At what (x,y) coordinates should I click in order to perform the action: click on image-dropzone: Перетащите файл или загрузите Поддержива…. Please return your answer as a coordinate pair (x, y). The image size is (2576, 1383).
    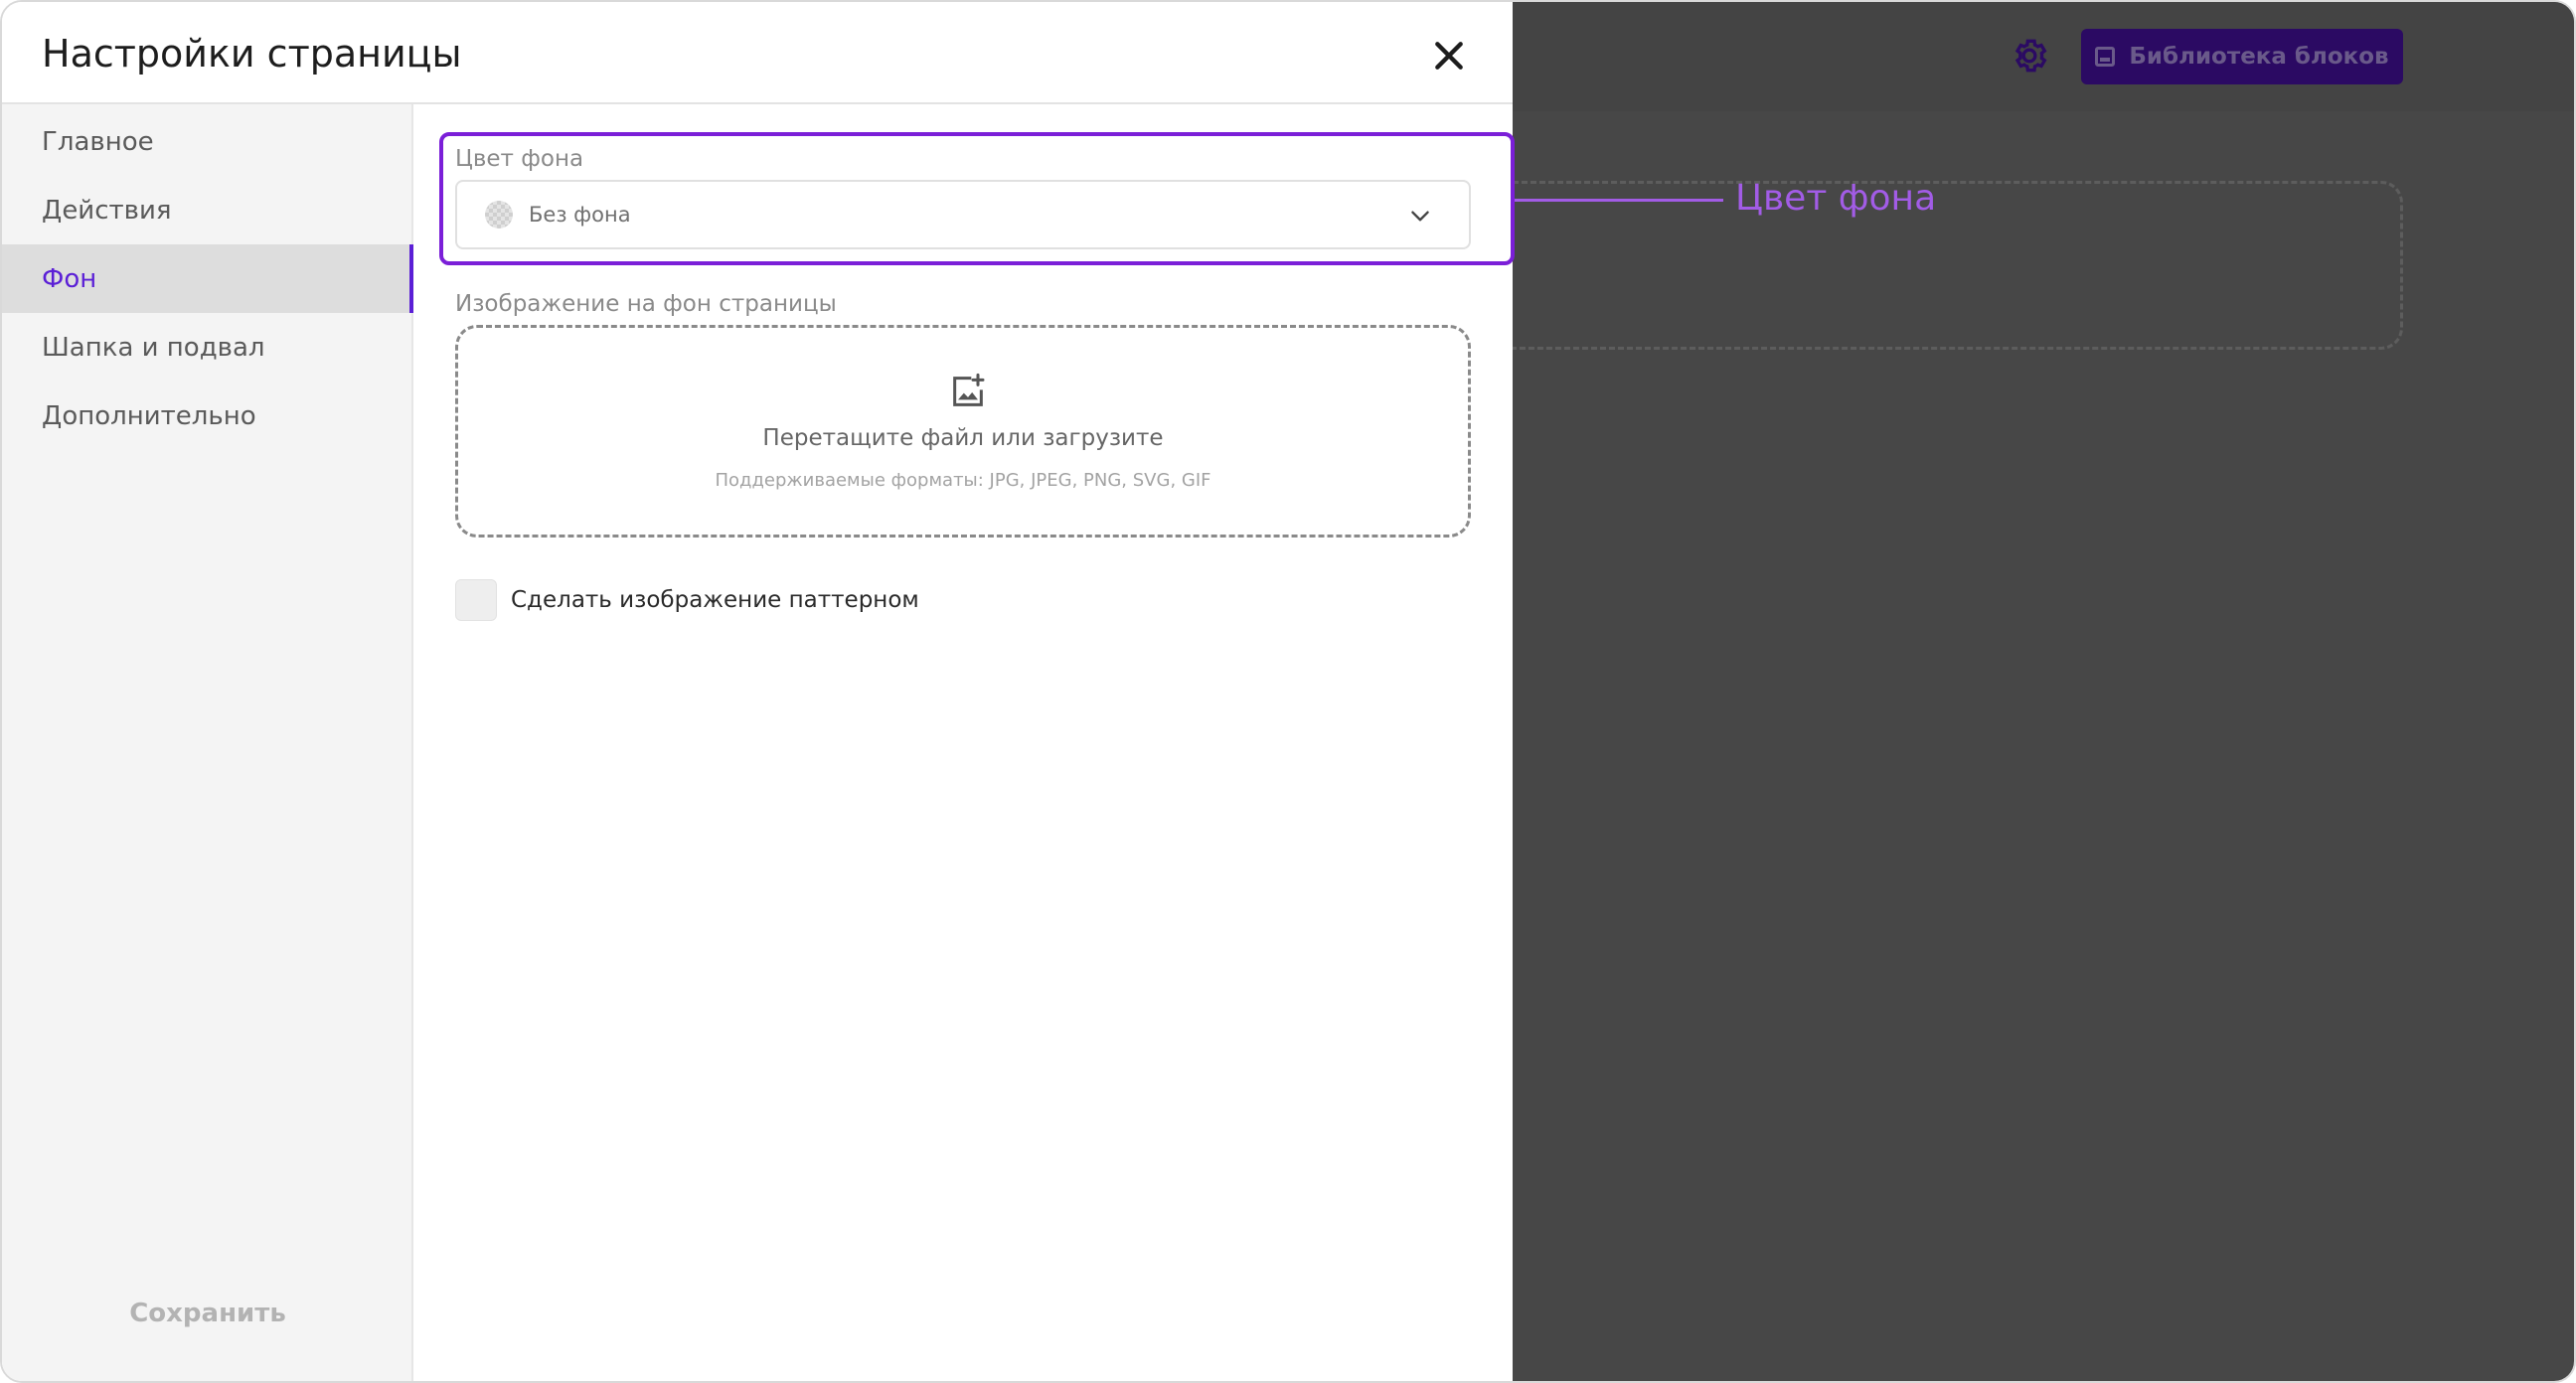
    Looking at the image, I should click on (963, 432).